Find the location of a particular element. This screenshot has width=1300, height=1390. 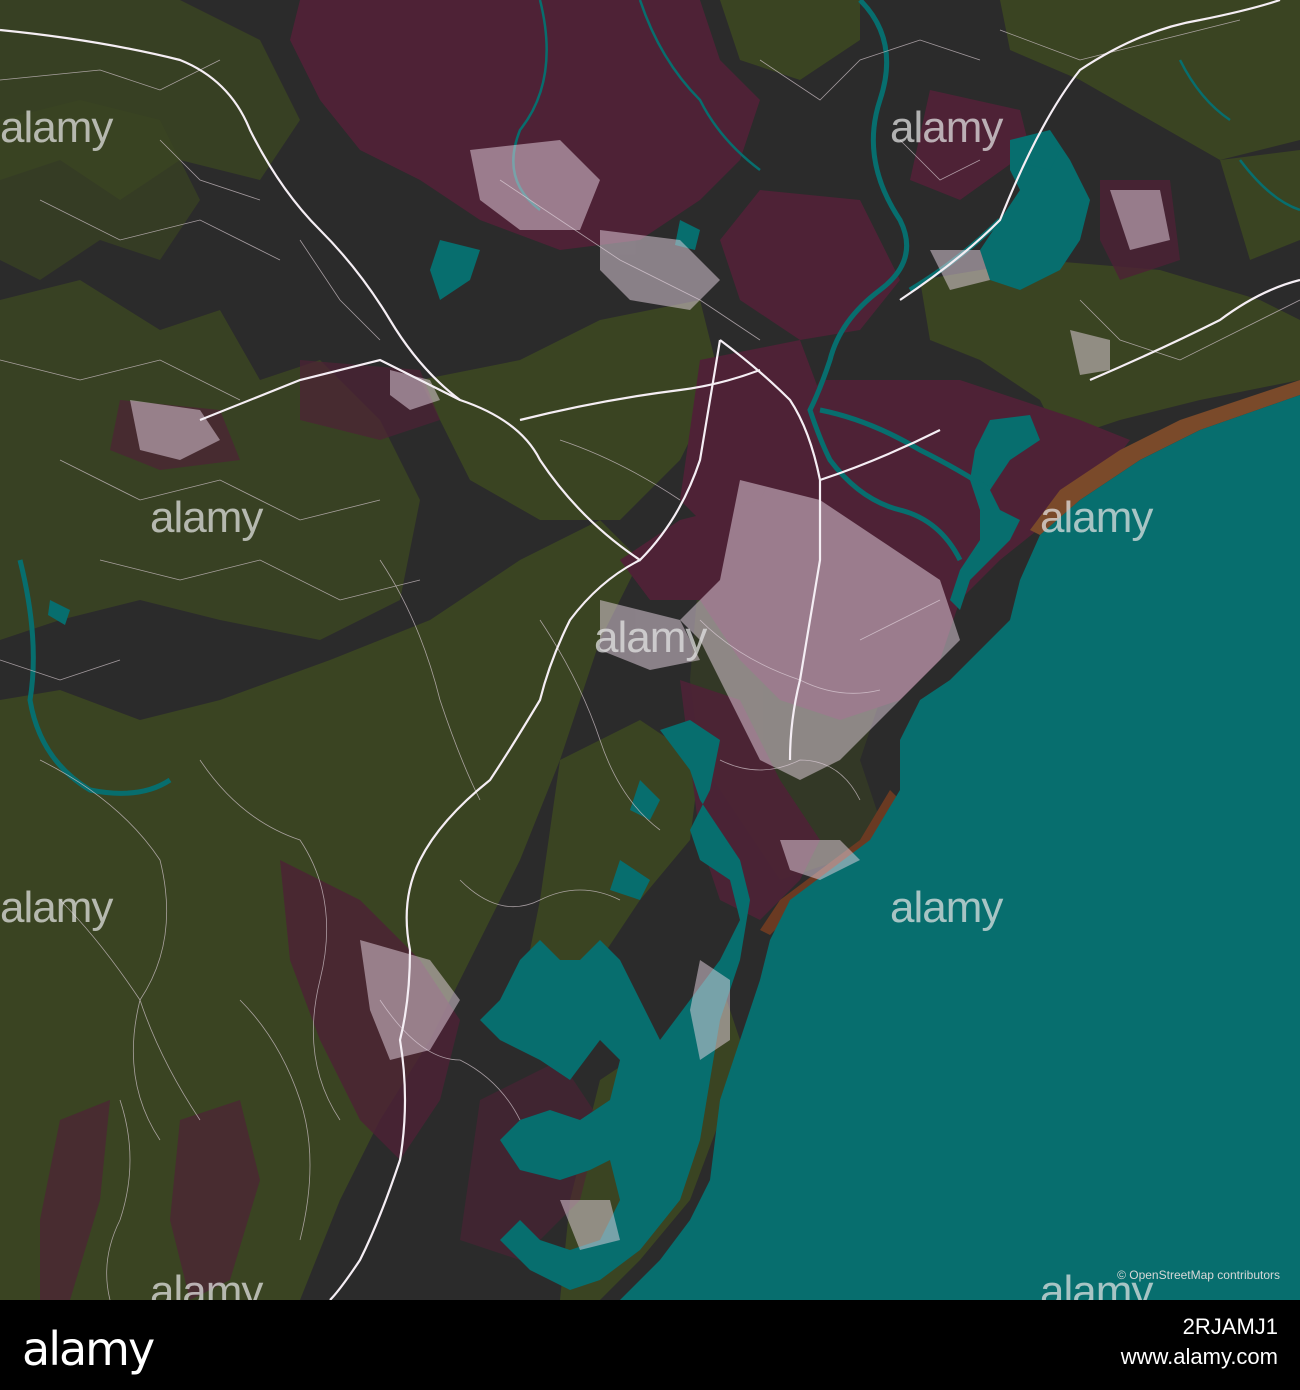

site-url: www.alamy.com is located at coordinates (1199, 1356).